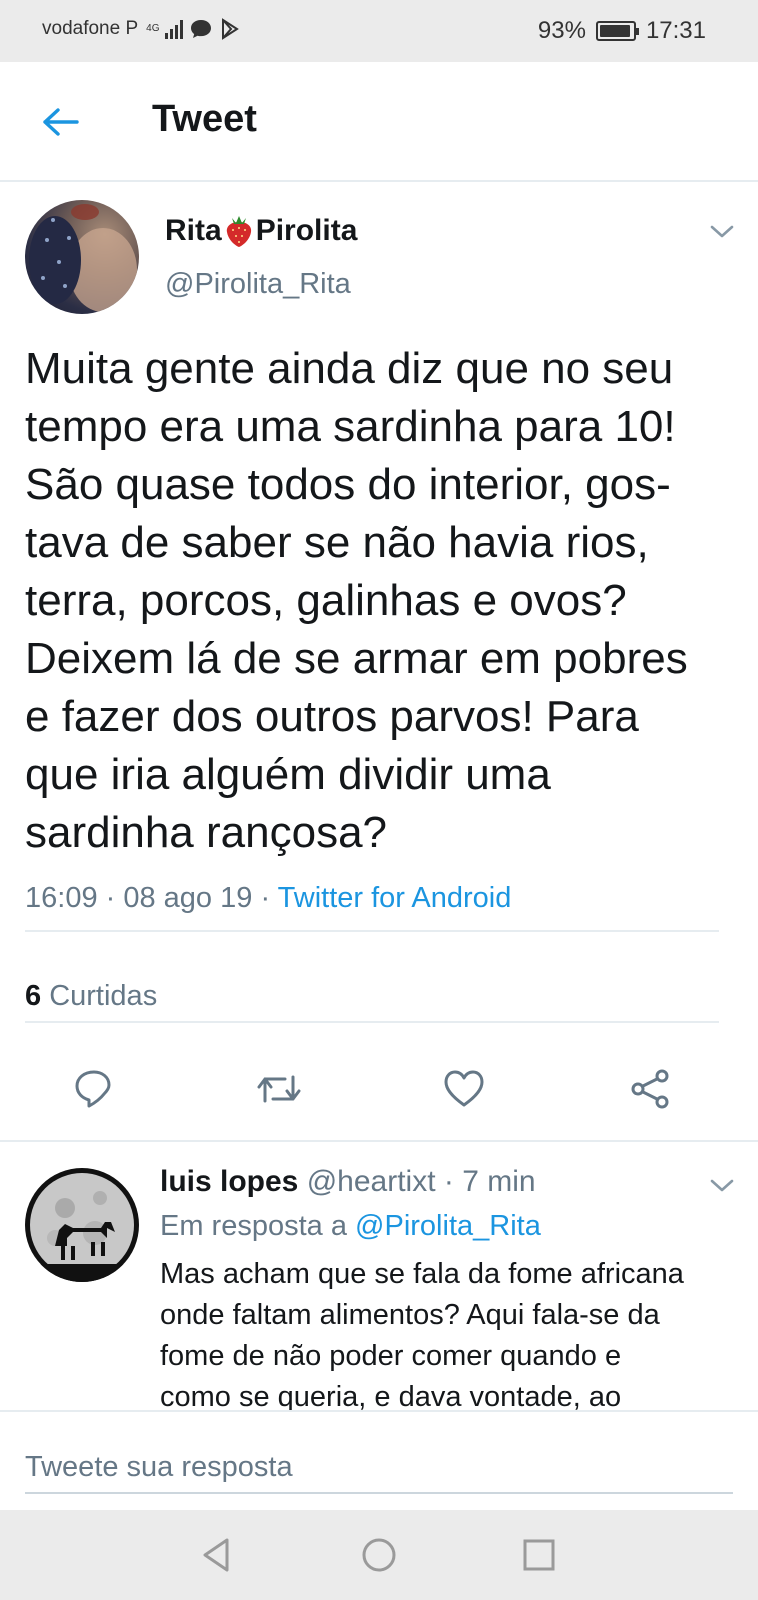 The image size is (758, 1600). Describe the element at coordinates (448, 1226) in the screenshot. I see `reply-mention-link: @Pirolita_Rita` at that location.